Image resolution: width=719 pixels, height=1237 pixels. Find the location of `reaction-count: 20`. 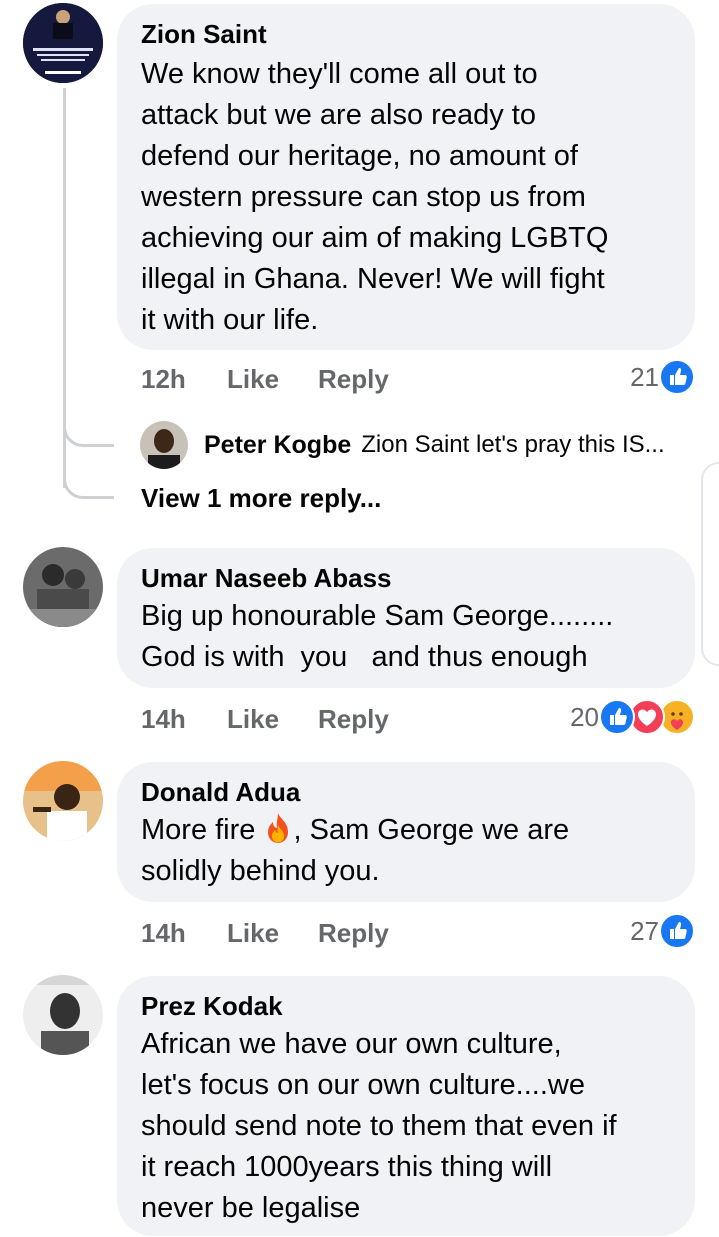

reaction-count: 20 is located at coordinates (584, 716).